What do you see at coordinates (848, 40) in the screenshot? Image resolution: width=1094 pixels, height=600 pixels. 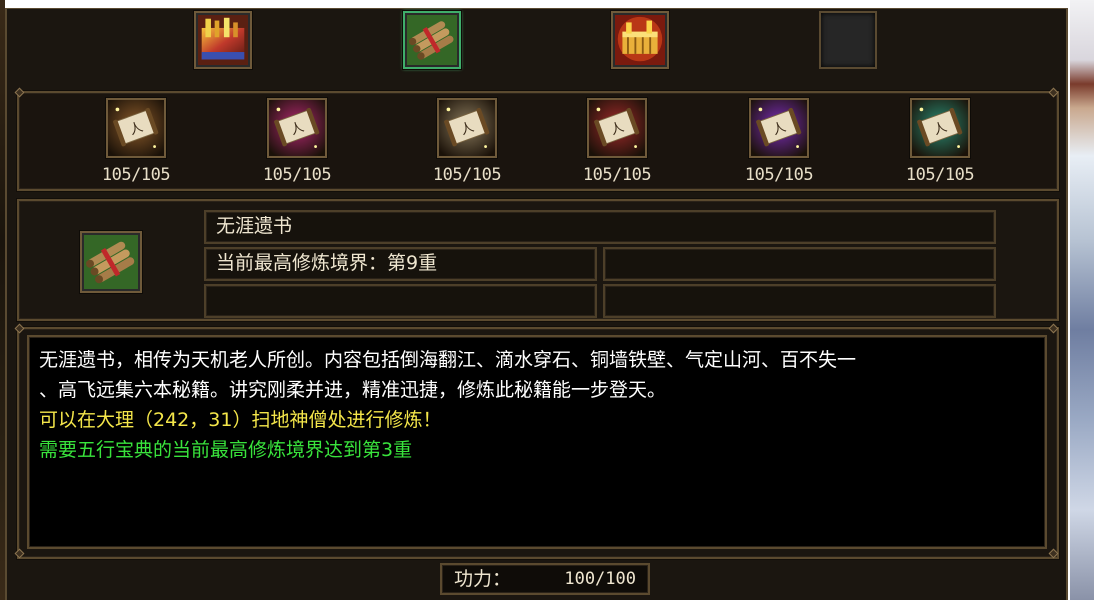 I see `slot-empty` at bounding box center [848, 40].